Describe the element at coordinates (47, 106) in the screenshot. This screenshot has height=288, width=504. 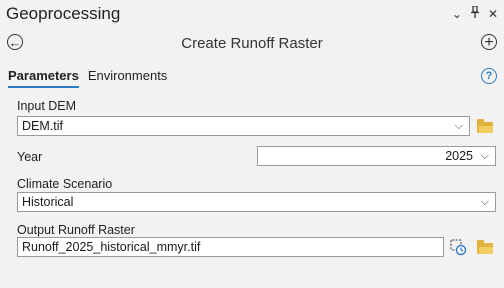
I see `input-dem-label: Input DEM` at that location.